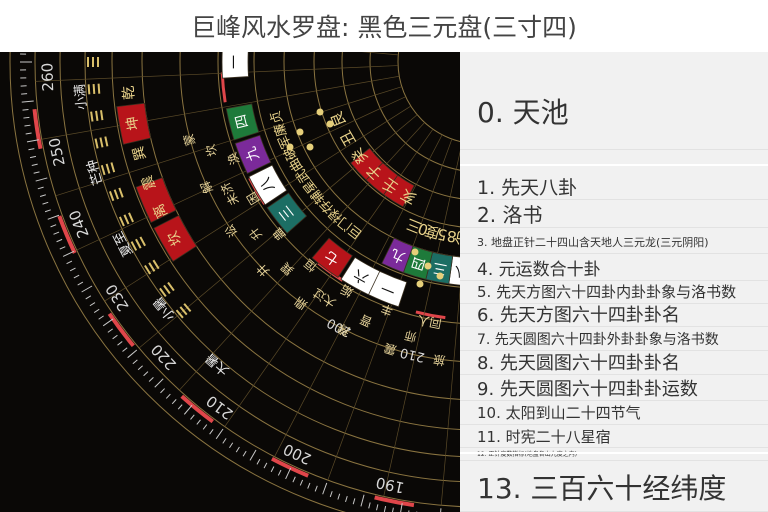  I want to click on hexagram-name: 未济, so click(229, 194).